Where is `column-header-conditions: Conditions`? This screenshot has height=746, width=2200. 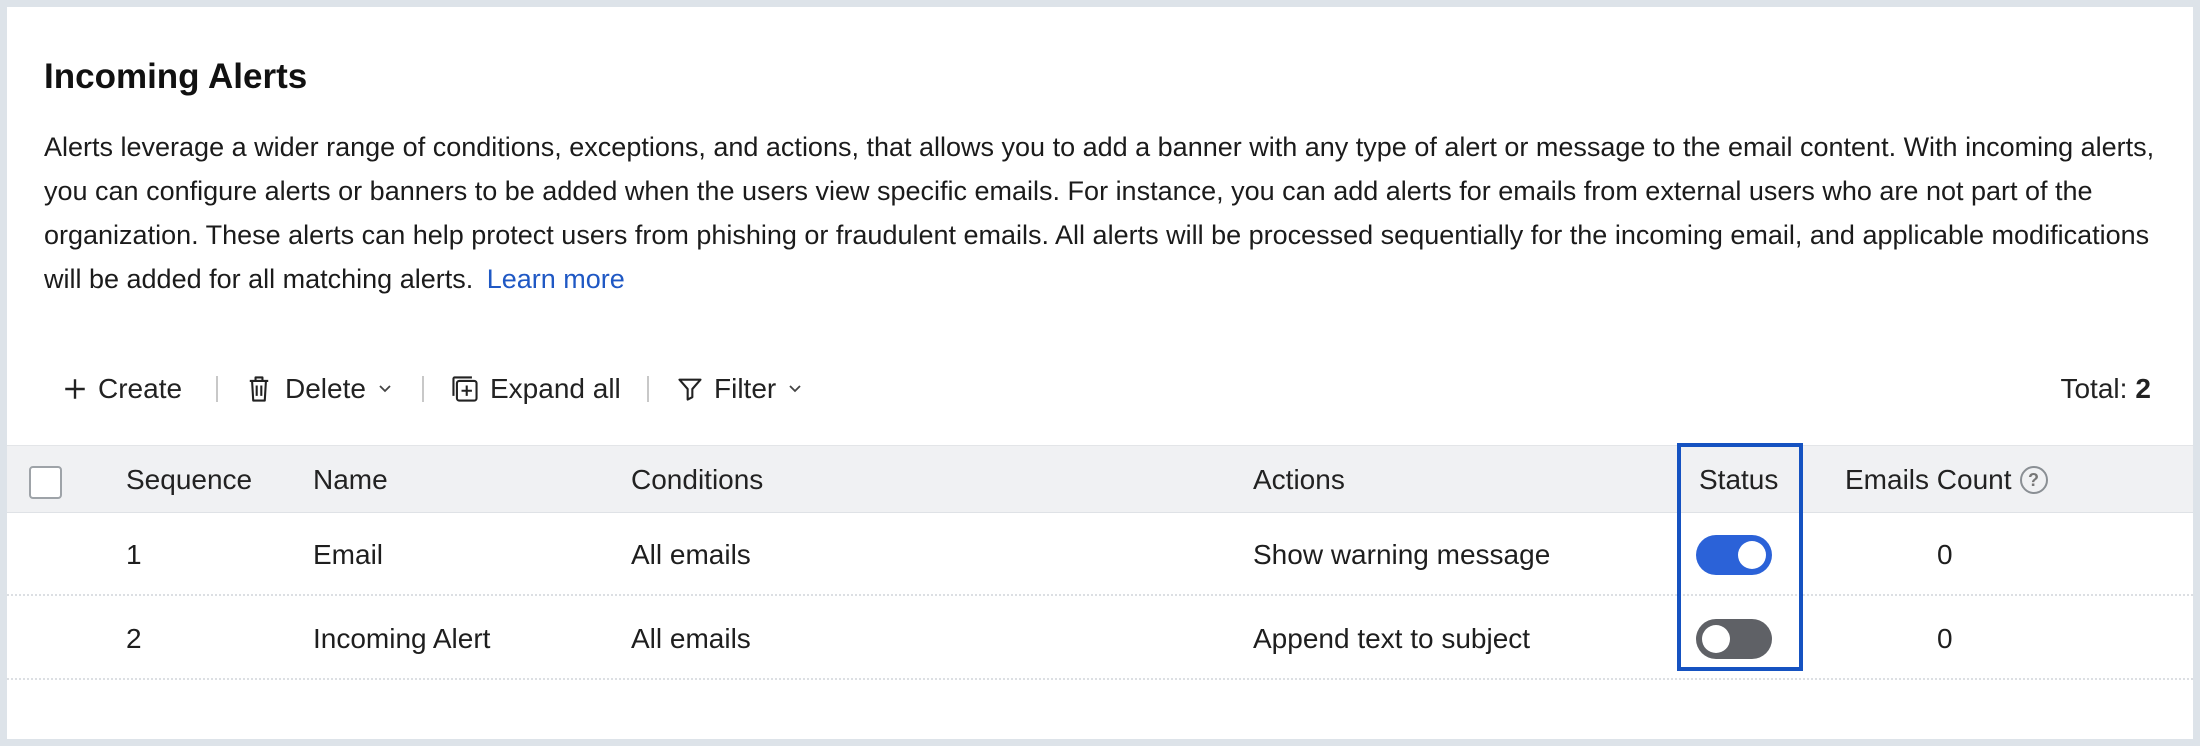
column-header-conditions: Conditions is located at coordinates (697, 480).